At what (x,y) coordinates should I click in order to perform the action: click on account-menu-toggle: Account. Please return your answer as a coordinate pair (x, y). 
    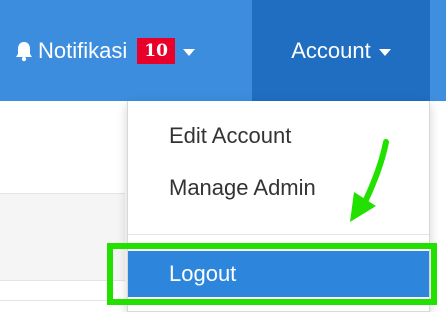
    Looking at the image, I should click on (341, 50).